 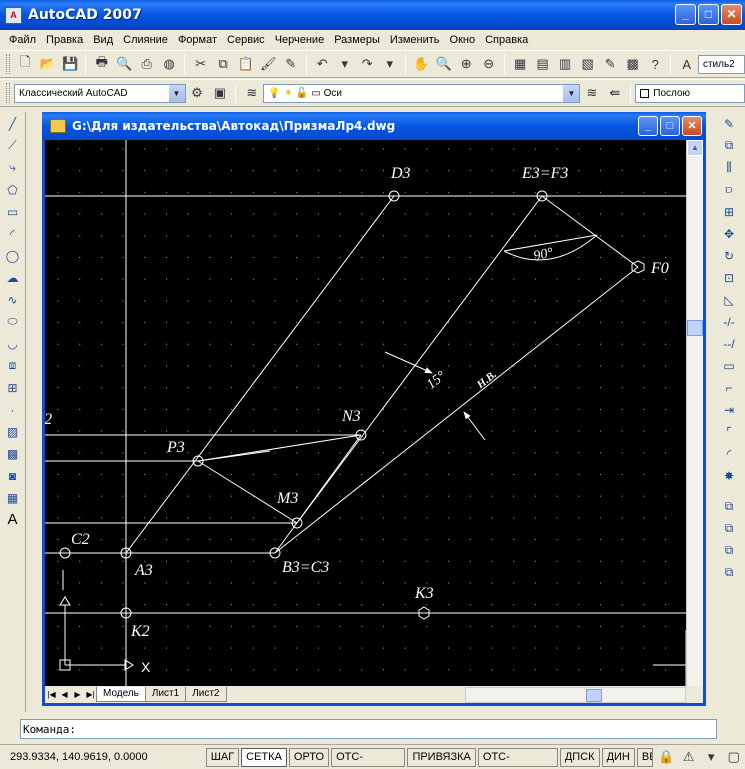 What do you see at coordinates (64, 40) in the screenshot?
I see `menu-edit: Правка` at bounding box center [64, 40].